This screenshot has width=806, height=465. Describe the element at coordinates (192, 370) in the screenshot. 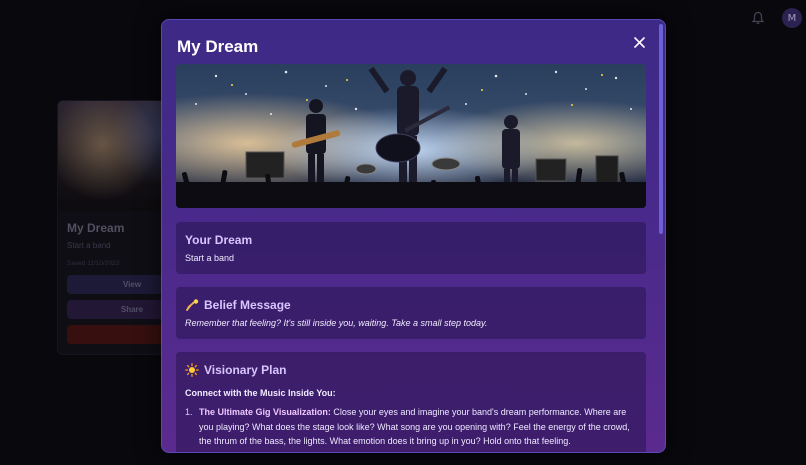

I see `sun-icon` at that location.